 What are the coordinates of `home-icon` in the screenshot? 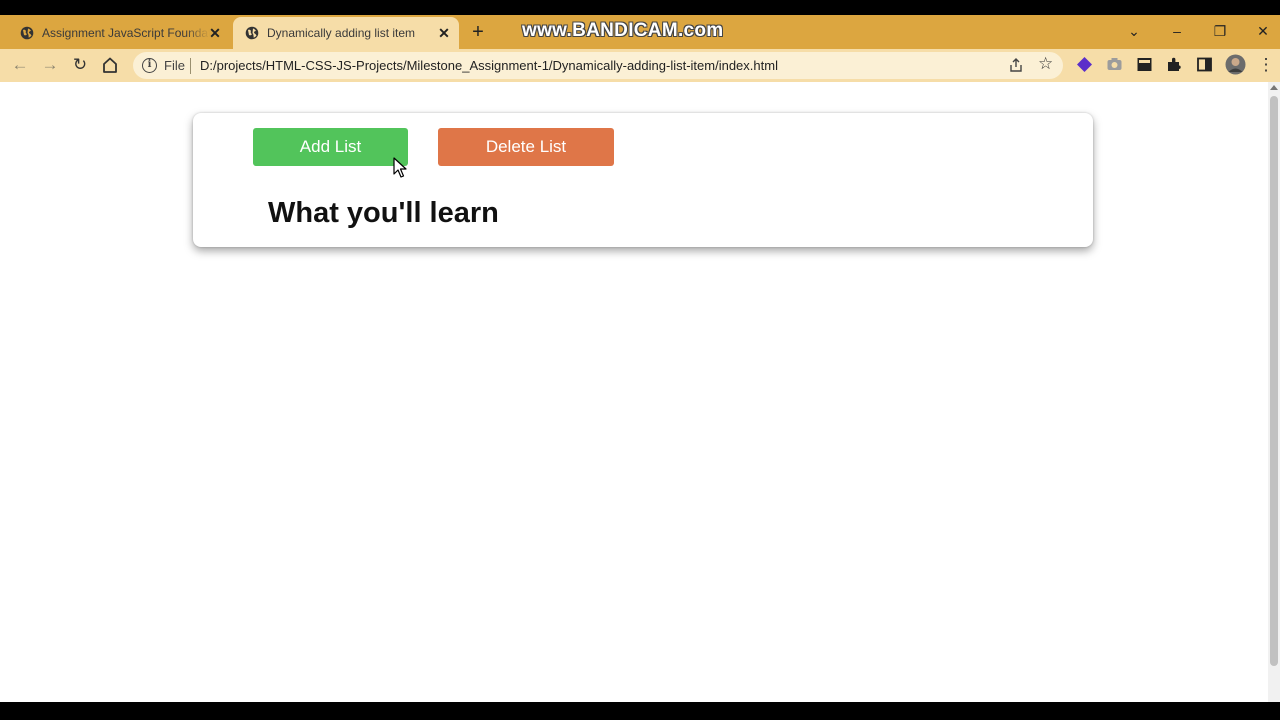 It's located at (110, 65).